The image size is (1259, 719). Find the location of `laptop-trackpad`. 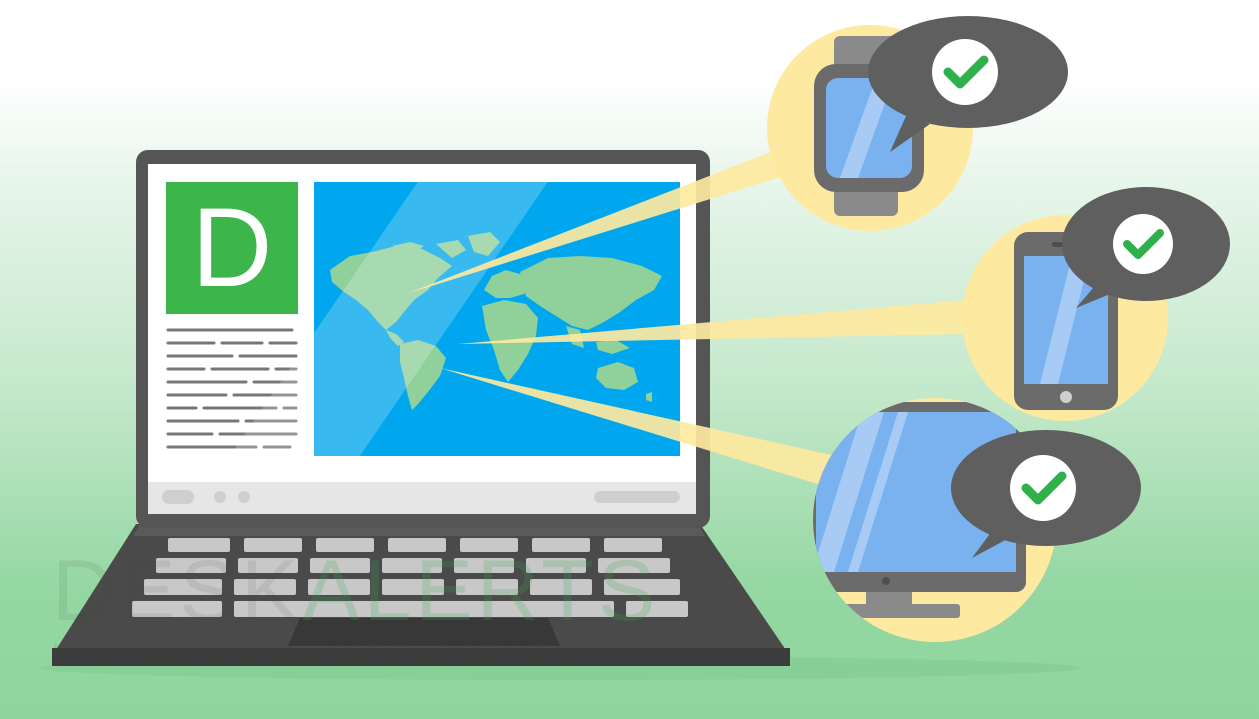

laptop-trackpad is located at coordinates (424, 632).